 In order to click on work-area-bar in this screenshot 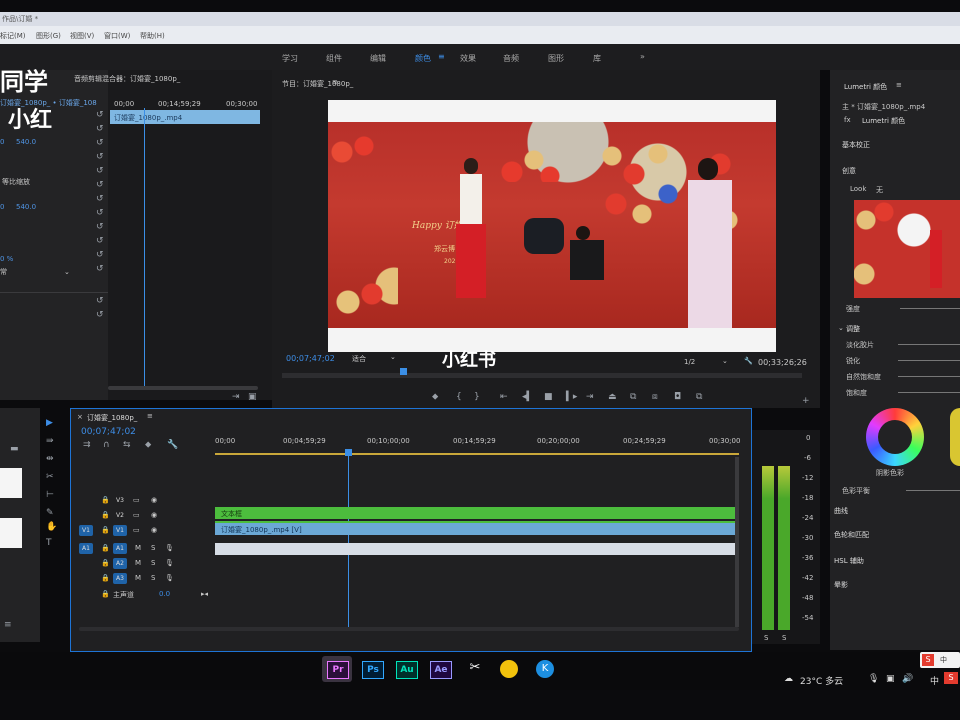, I will do `click(477, 454)`.